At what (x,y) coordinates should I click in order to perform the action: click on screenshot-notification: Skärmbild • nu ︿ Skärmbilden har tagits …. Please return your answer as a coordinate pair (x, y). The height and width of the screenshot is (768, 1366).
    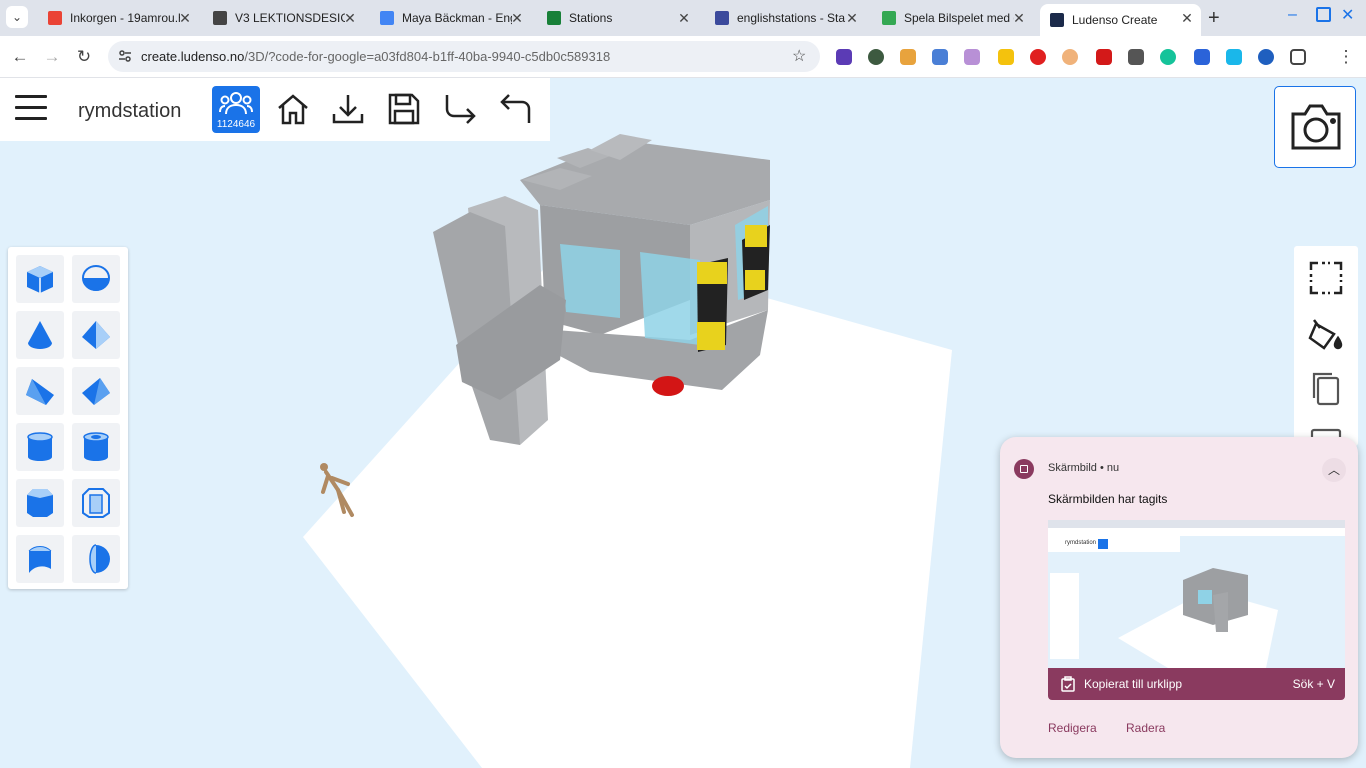
    Looking at the image, I should click on (1179, 597).